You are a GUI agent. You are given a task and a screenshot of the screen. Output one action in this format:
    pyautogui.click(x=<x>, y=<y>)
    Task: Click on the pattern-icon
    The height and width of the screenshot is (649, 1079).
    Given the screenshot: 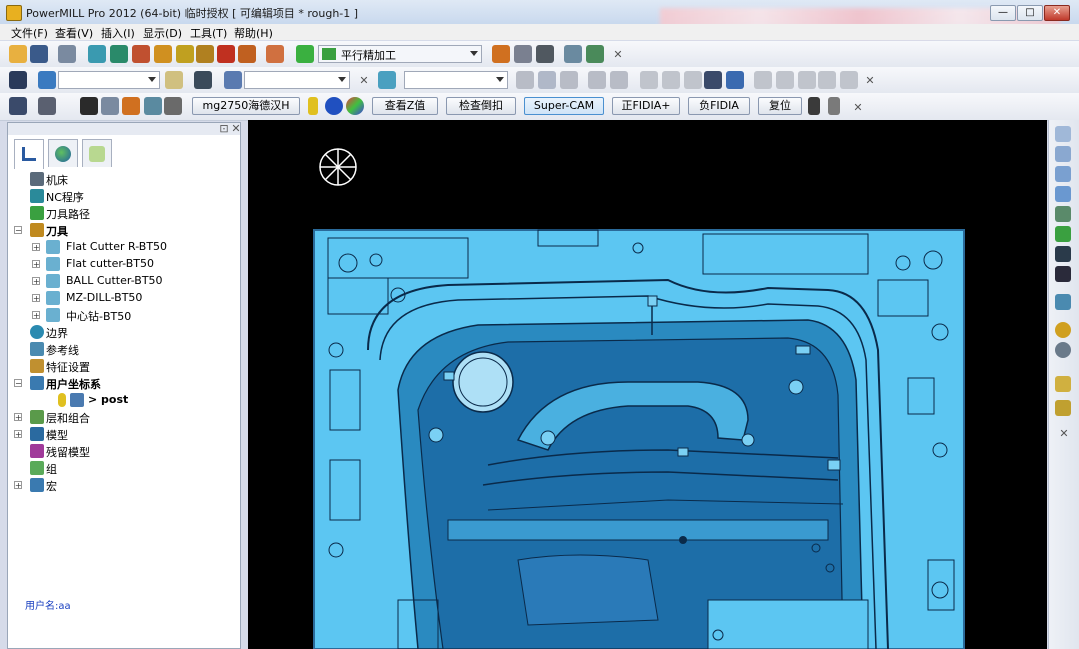 What is the action you would take?
    pyautogui.click(x=37, y=349)
    